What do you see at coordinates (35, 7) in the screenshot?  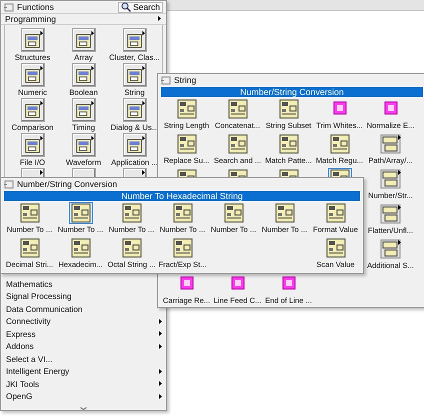 I see `palette-title: Functions` at bounding box center [35, 7].